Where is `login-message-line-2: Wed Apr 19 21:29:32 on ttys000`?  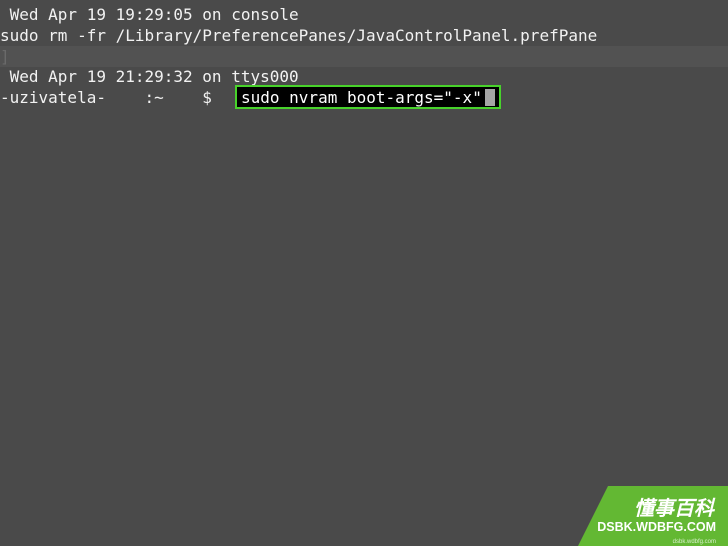
login-message-line-2: Wed Apr 19 21:29:32 on ttys000 is located at coordinates (149, 76).